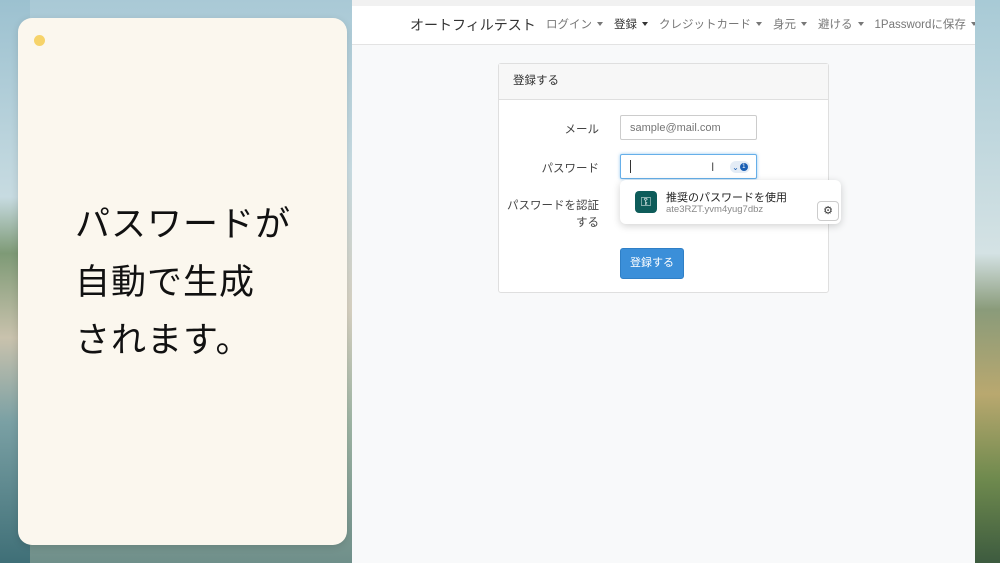 The height and width of the screenshot is (563, 1000). Describe the element at coordinates (587, 223) in the screenshot. I see `confirm-label-line: する` at that location.